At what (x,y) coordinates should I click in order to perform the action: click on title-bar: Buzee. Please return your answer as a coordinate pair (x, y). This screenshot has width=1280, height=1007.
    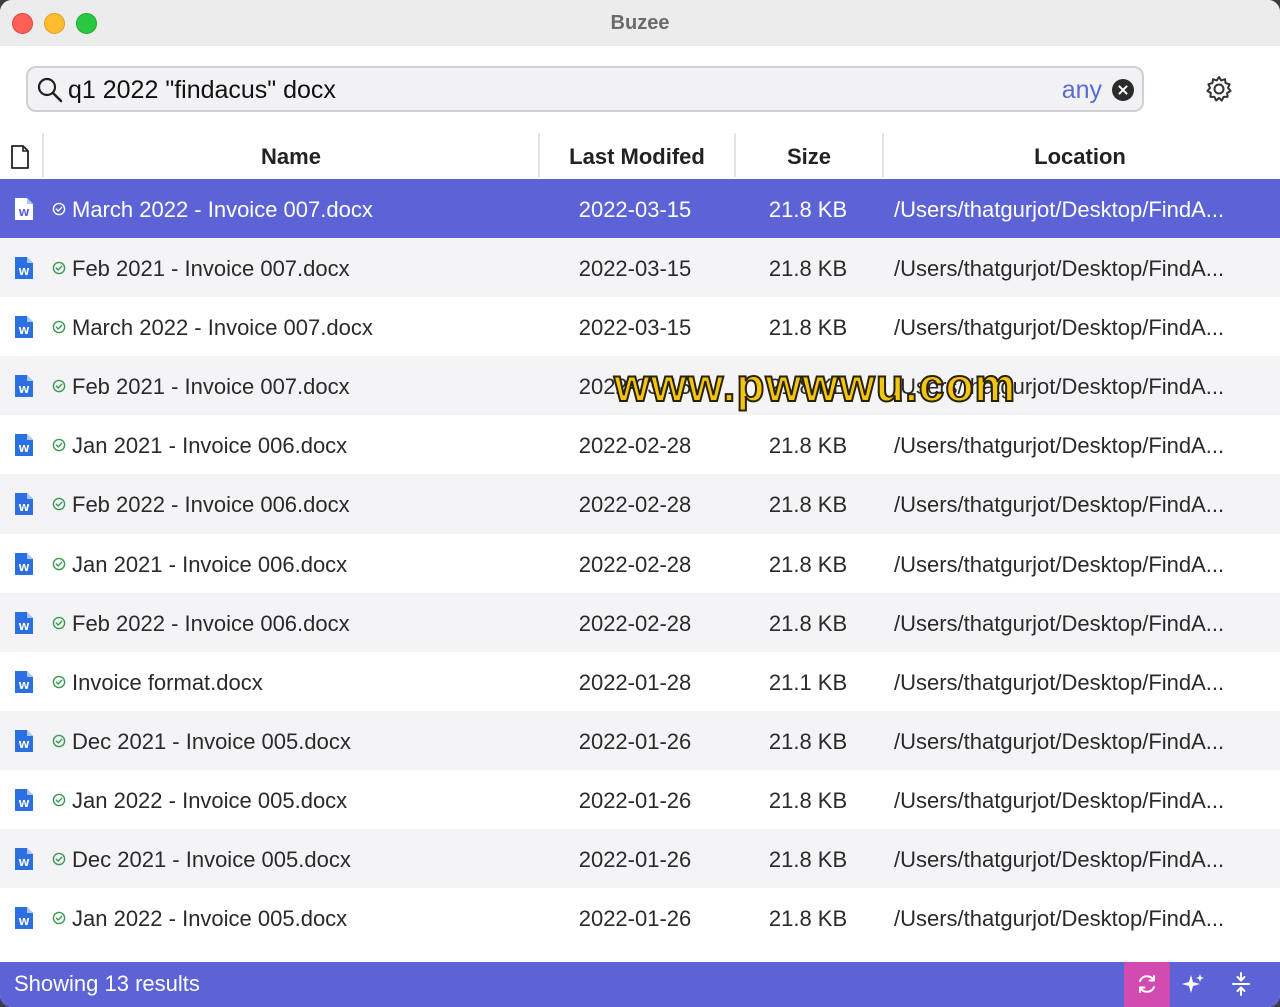
    Looking at the image, I should click on (640, 23).